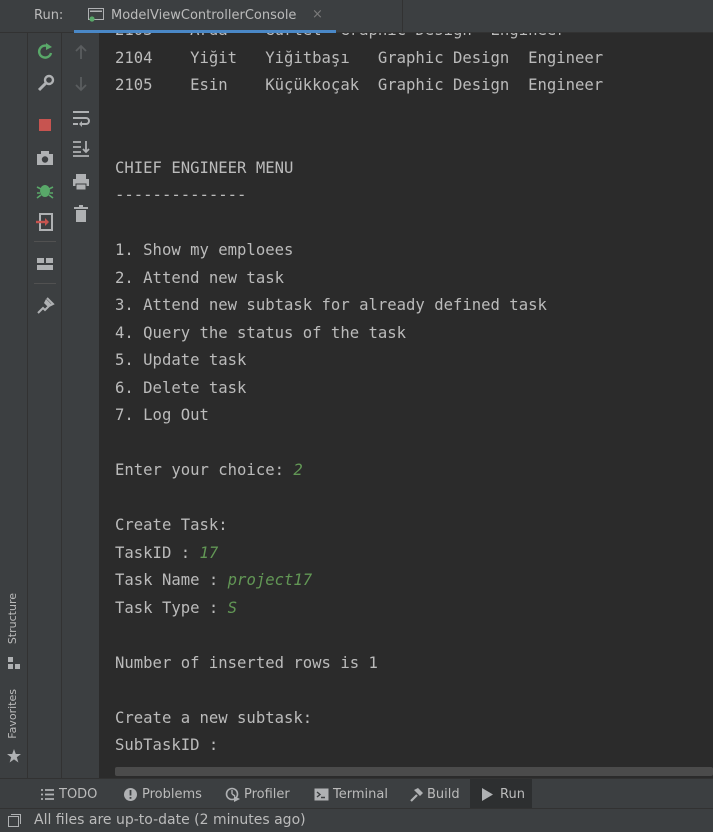 The image size is (713, 832). What do you see at coordinates (130, 794) in the screenshot?
I see `info-icon` at bounding box center [130, 794].